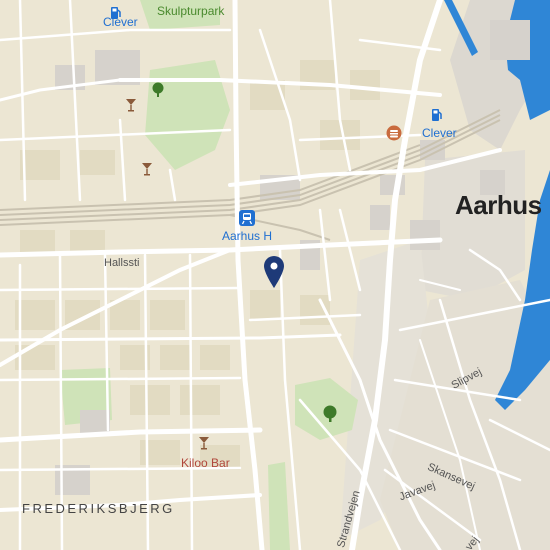 This screenshot has height=550, width=550. Describe the element at coordinates (122, 263) in the screenshot. I see `street-label-hallssti: Hallssti` at that location.